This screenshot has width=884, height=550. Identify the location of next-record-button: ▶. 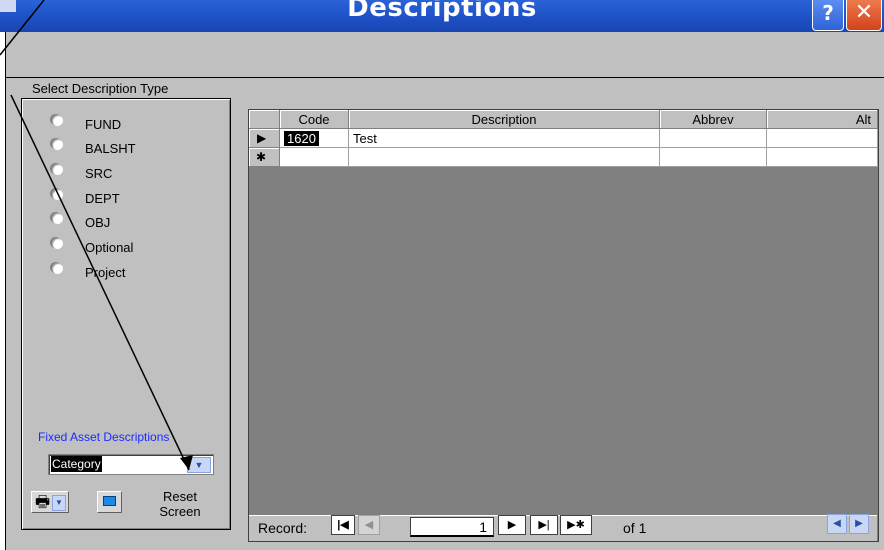
(512, 525).